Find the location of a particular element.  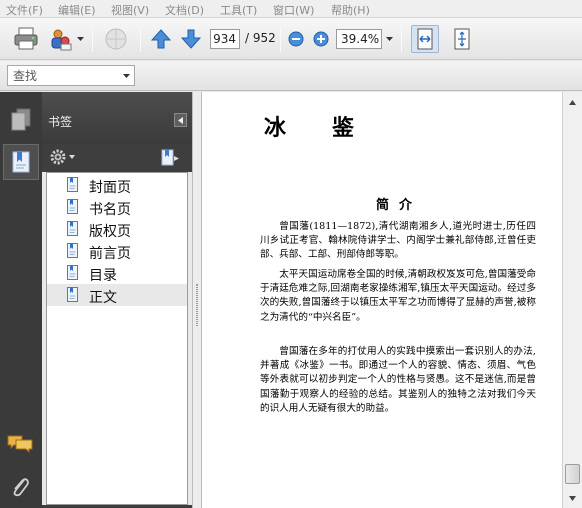

bookmark-expand-icon is located at coordinates (170, 157).